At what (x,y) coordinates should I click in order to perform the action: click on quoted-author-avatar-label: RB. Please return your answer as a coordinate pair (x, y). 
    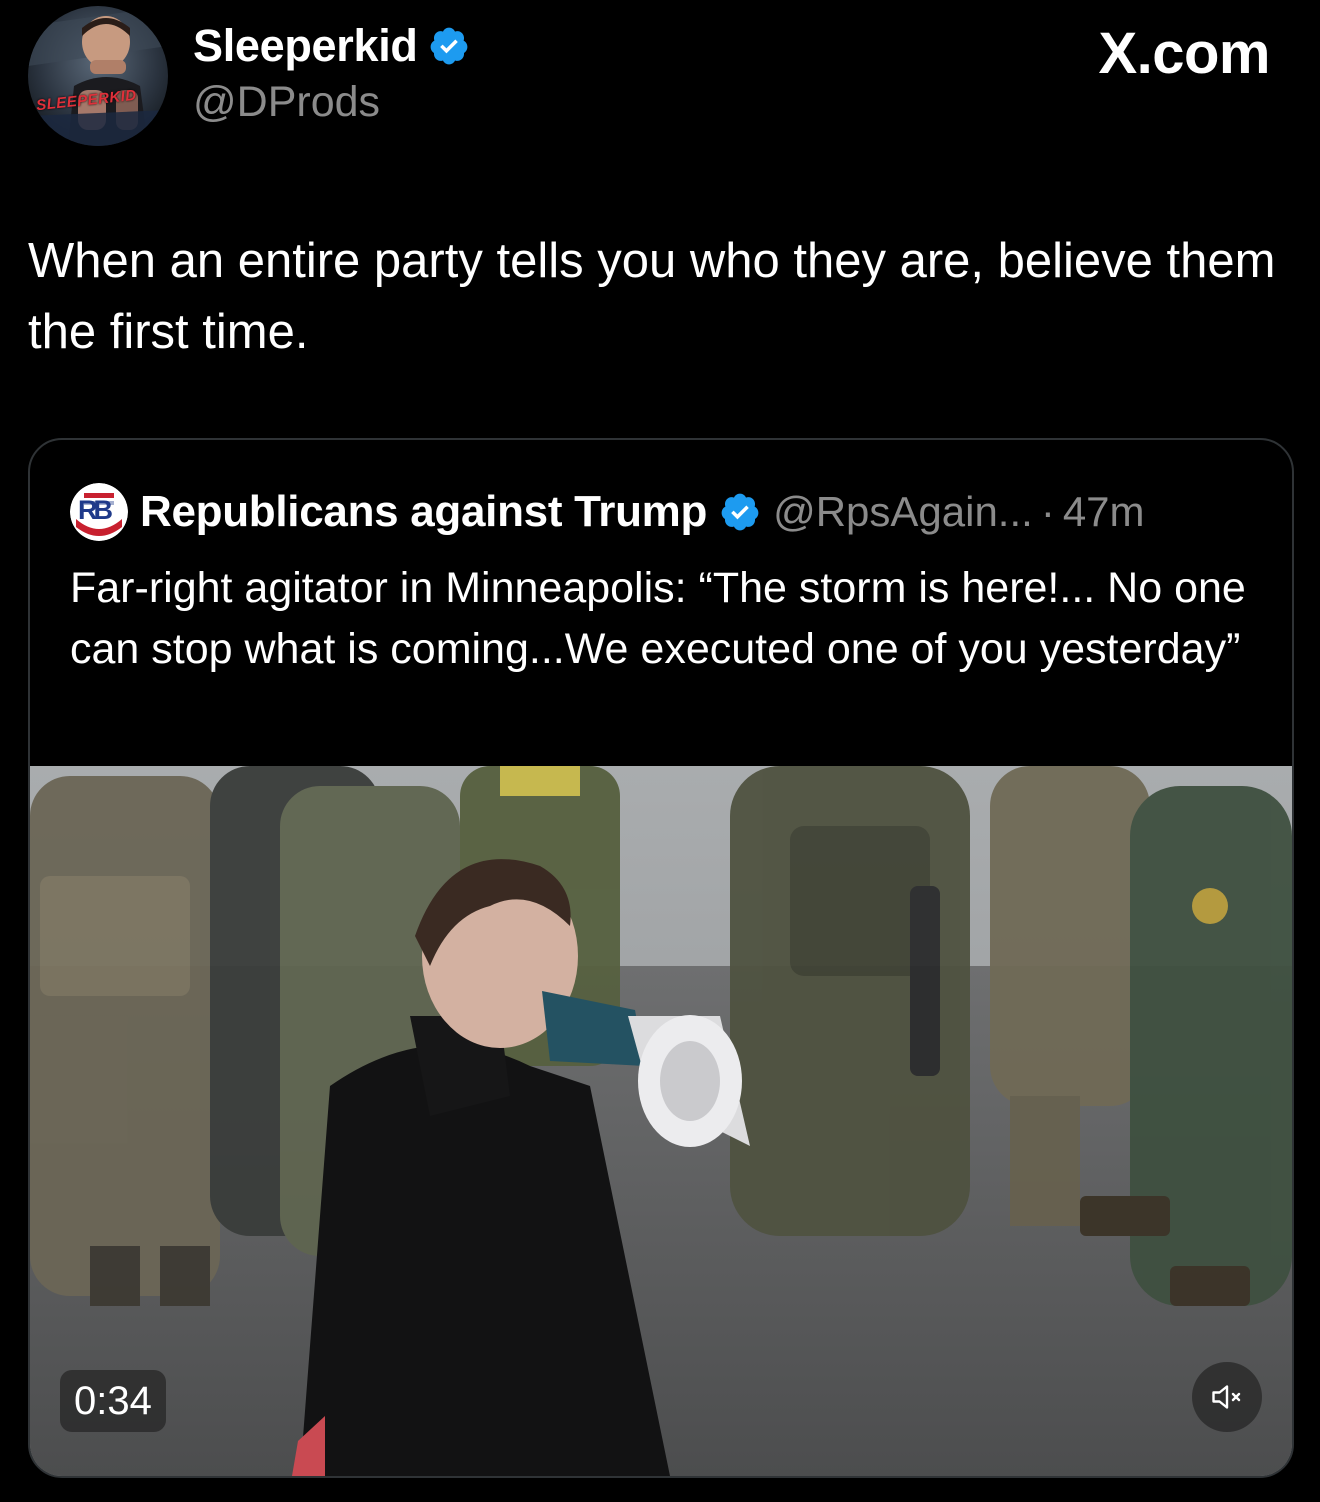
    Looking at the image, I should click on (95, 510).